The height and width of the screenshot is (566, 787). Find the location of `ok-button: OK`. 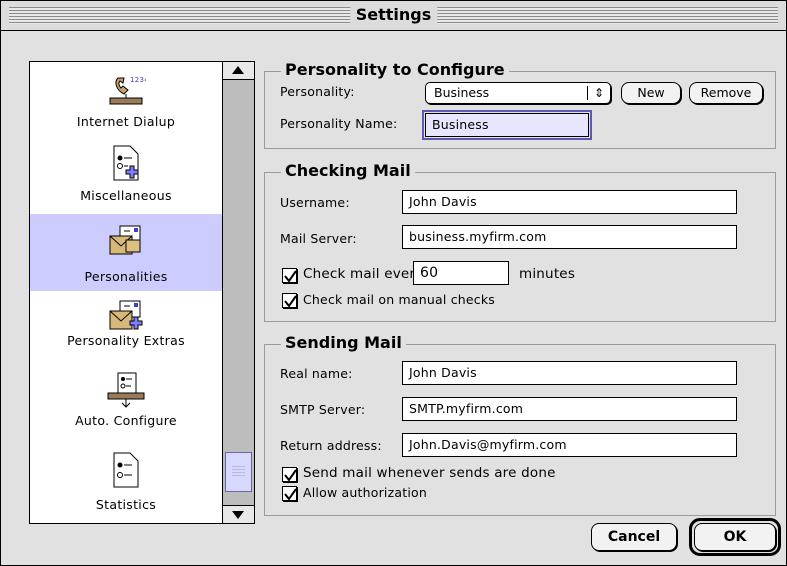

ok-button: OK is located at coordinates (735, 537).